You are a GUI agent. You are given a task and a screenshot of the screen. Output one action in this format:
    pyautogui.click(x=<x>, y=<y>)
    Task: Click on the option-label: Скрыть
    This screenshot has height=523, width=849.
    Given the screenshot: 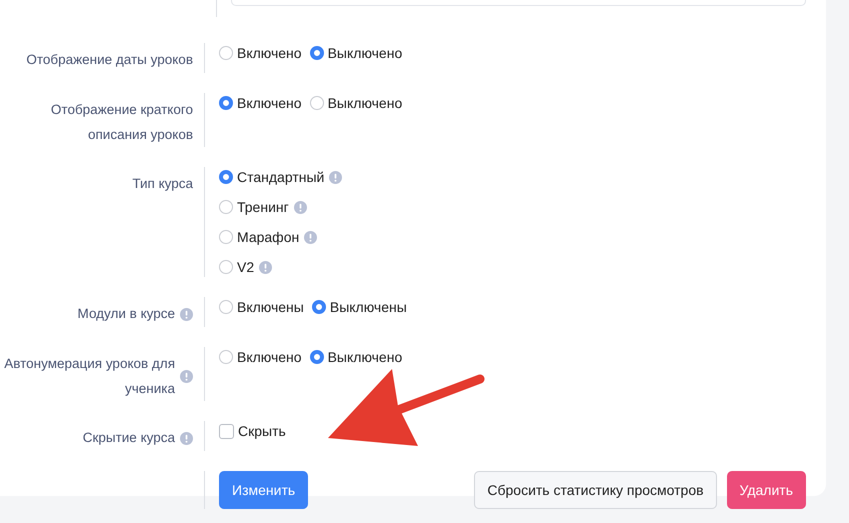 What is the action you would take?
    pyautogui.click(x=262, y=431)
    